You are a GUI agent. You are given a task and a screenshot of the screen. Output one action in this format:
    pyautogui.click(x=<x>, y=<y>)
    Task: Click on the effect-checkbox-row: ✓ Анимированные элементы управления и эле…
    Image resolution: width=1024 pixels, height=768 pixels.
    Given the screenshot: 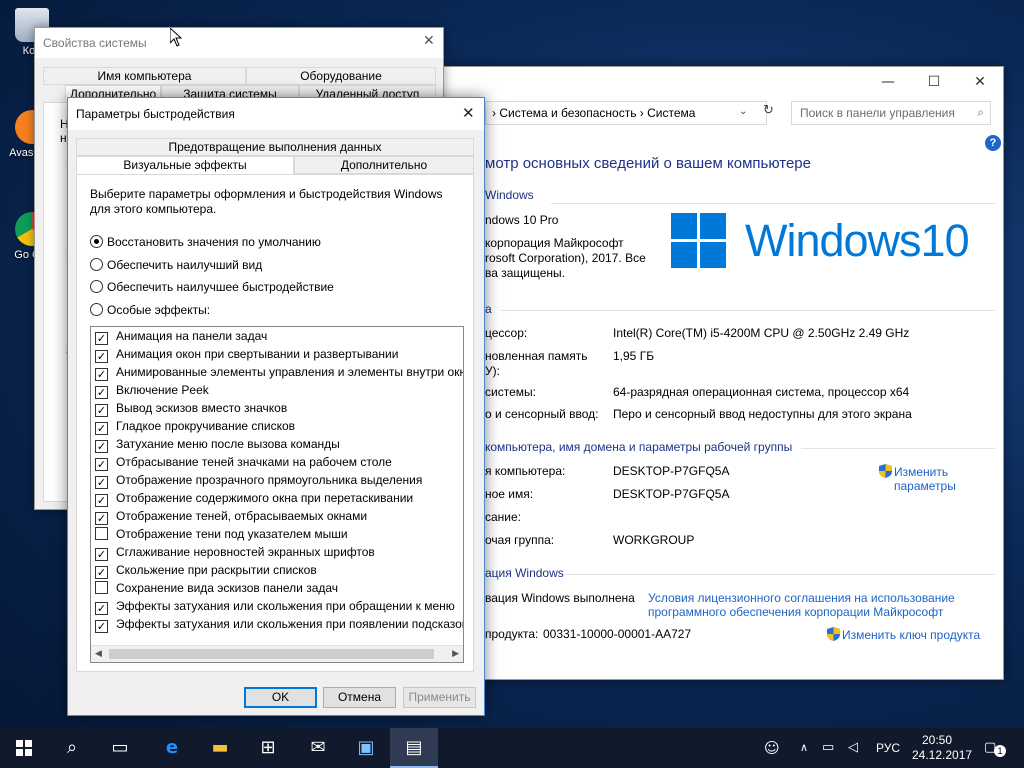 What is the action you would take?
    pyautogui.click(x=277, y=372)
    